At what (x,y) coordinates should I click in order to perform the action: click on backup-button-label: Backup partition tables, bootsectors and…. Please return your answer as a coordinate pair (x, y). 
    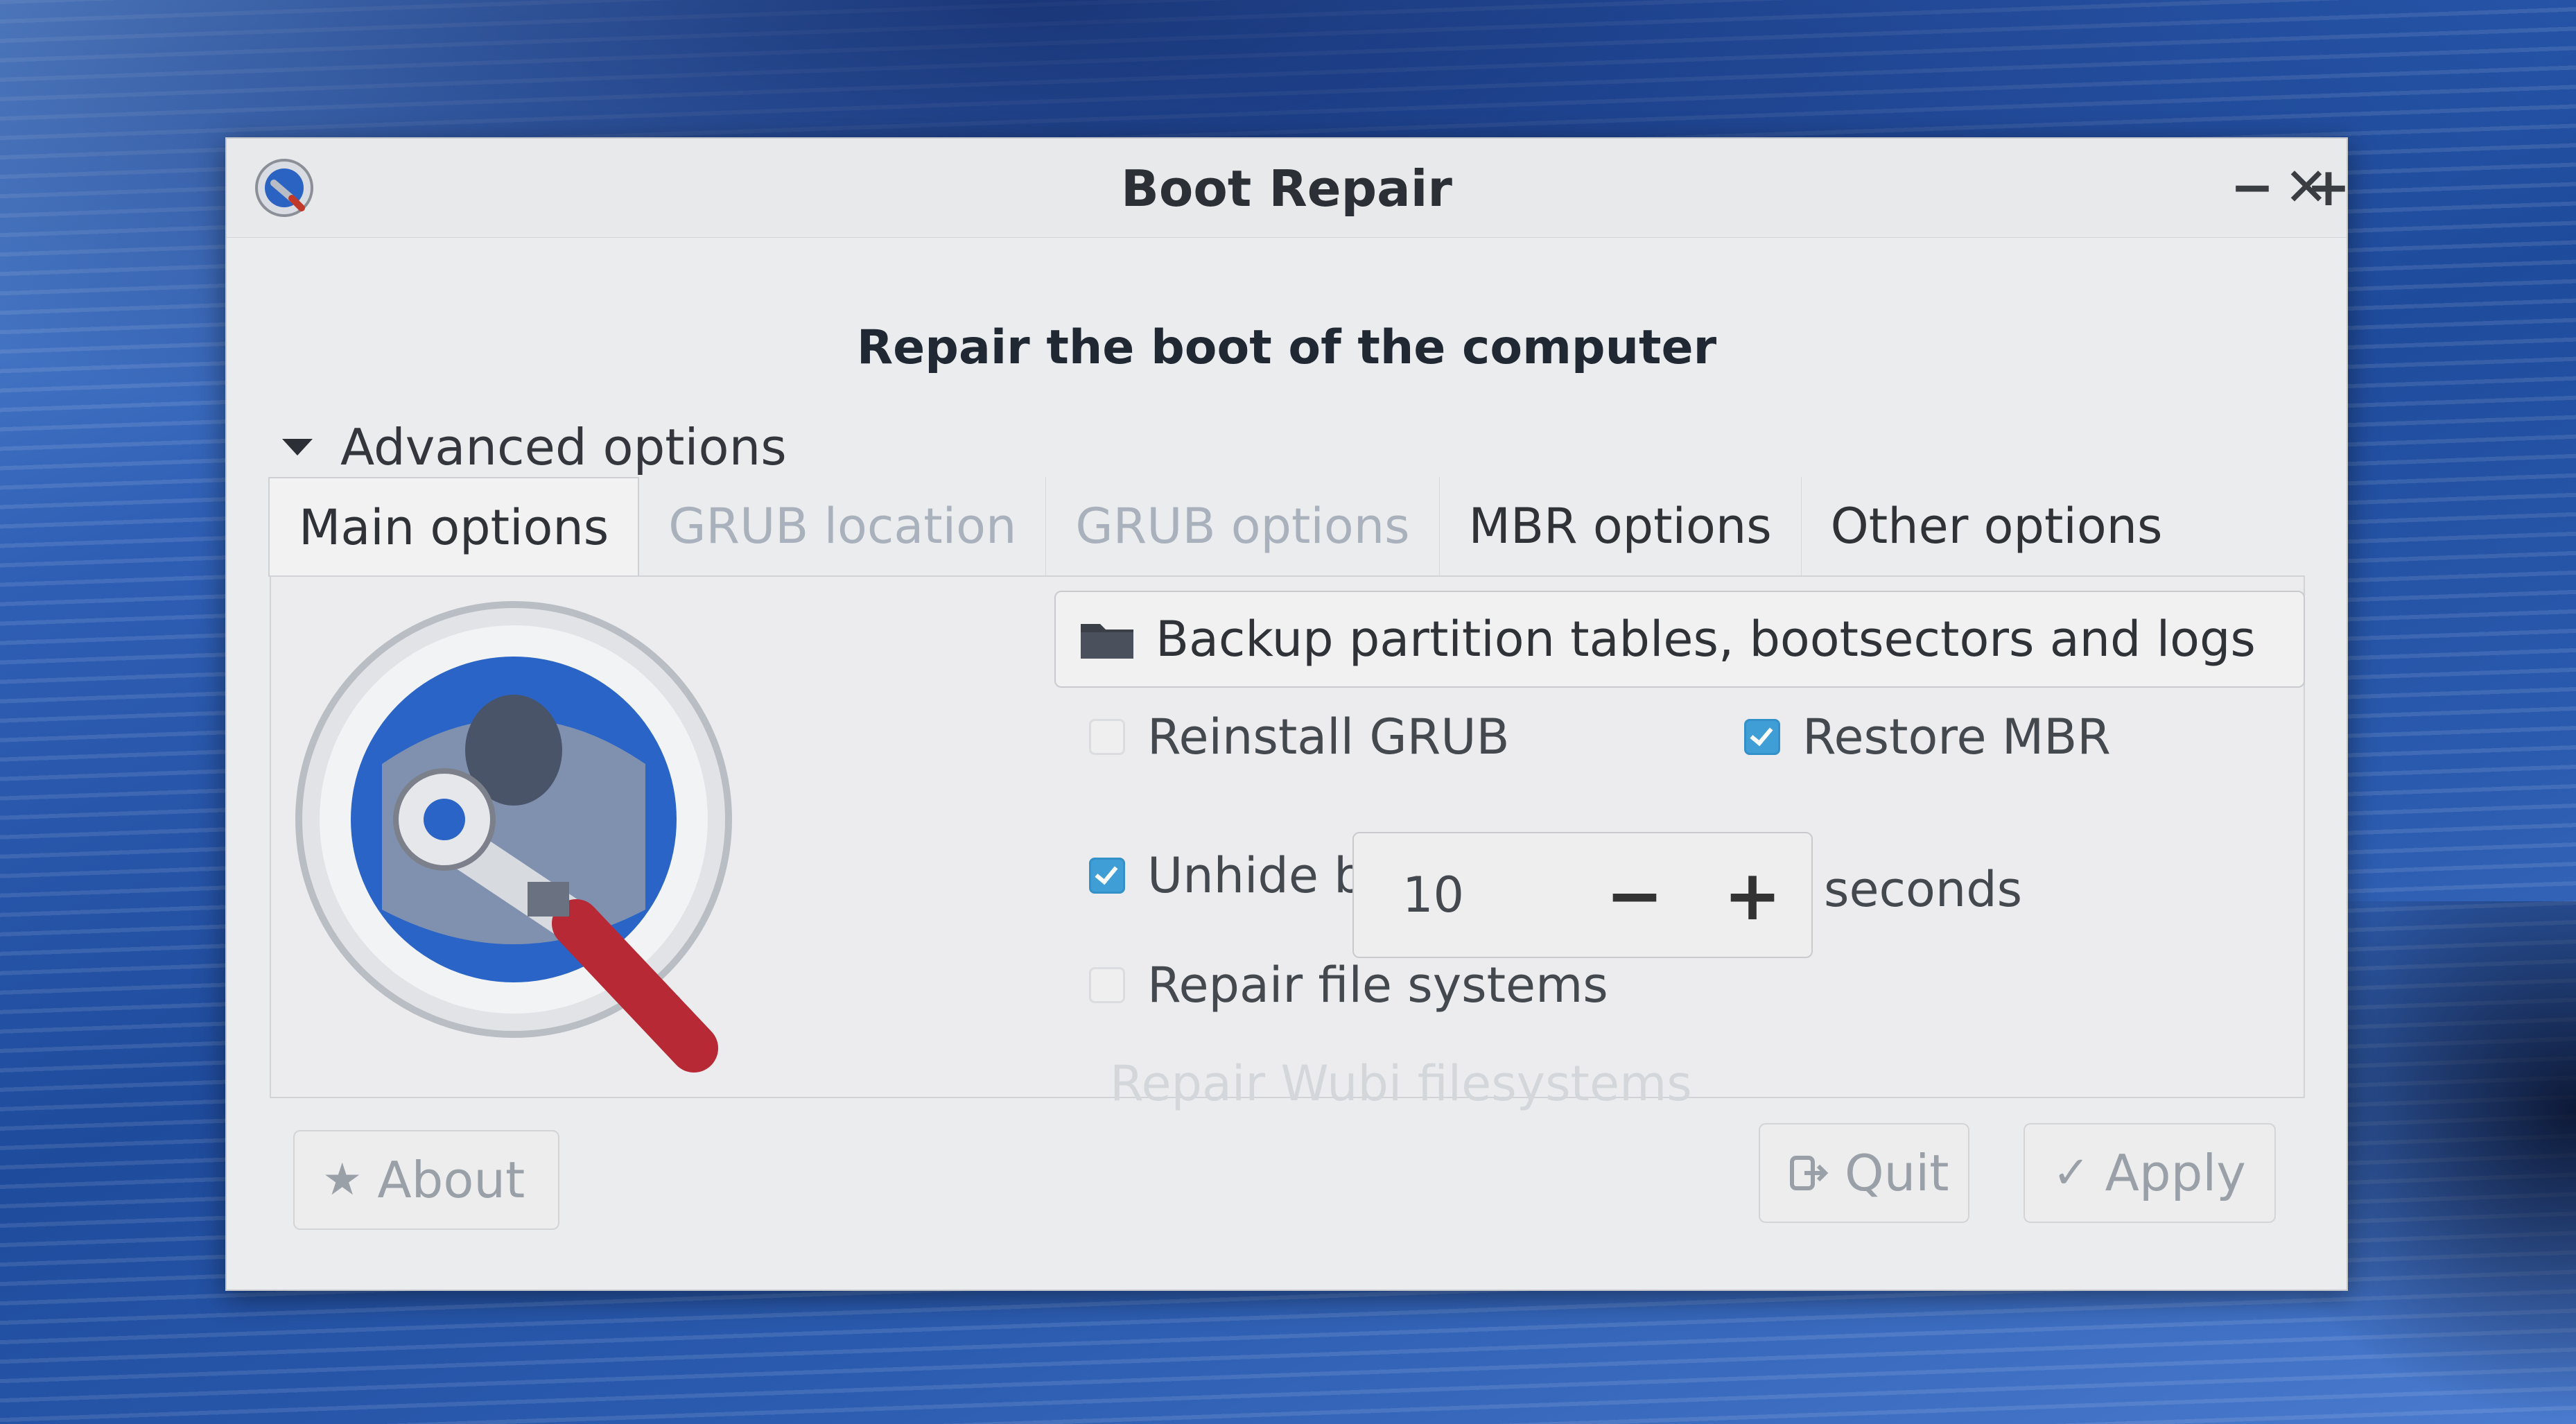
    Looking at the image, I should click on (1706, 639).